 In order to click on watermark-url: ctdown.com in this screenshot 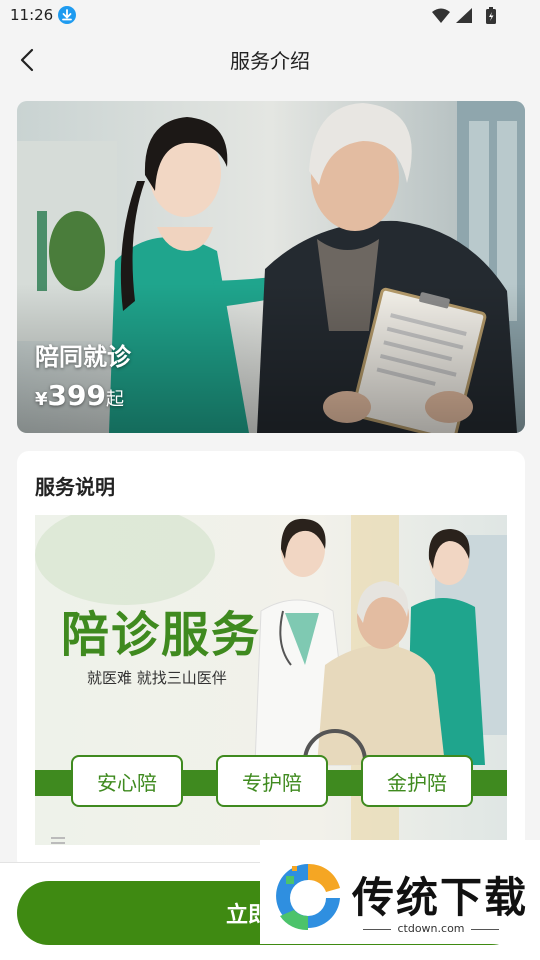, I will do `click(431, 928)`.